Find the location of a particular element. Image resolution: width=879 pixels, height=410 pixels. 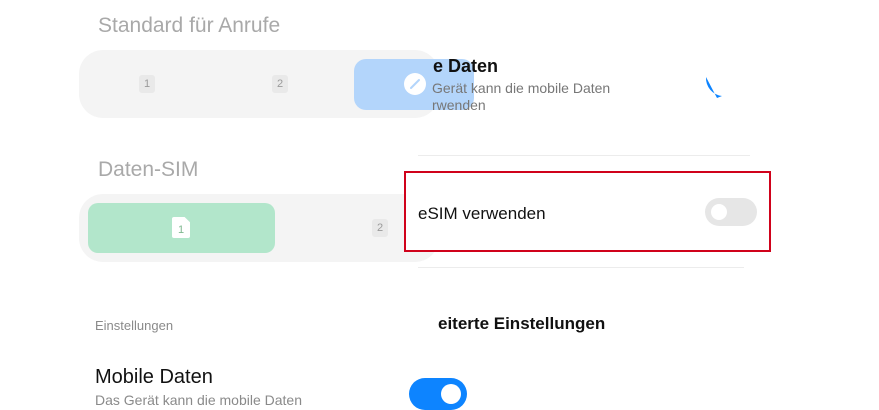

mobile-data-toggle is located at coordinates (438, 394).